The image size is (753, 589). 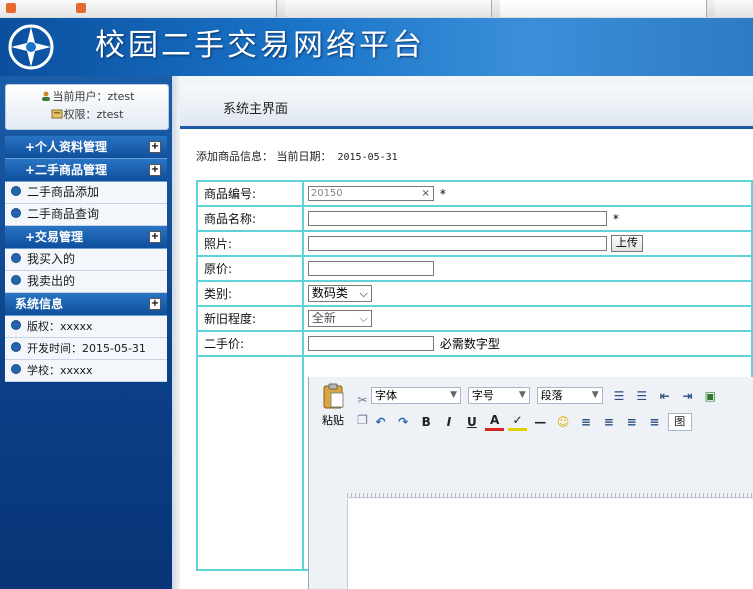 I want to click on menu-group-profile: +个人资料管理 +, so click(x=86, y=147).